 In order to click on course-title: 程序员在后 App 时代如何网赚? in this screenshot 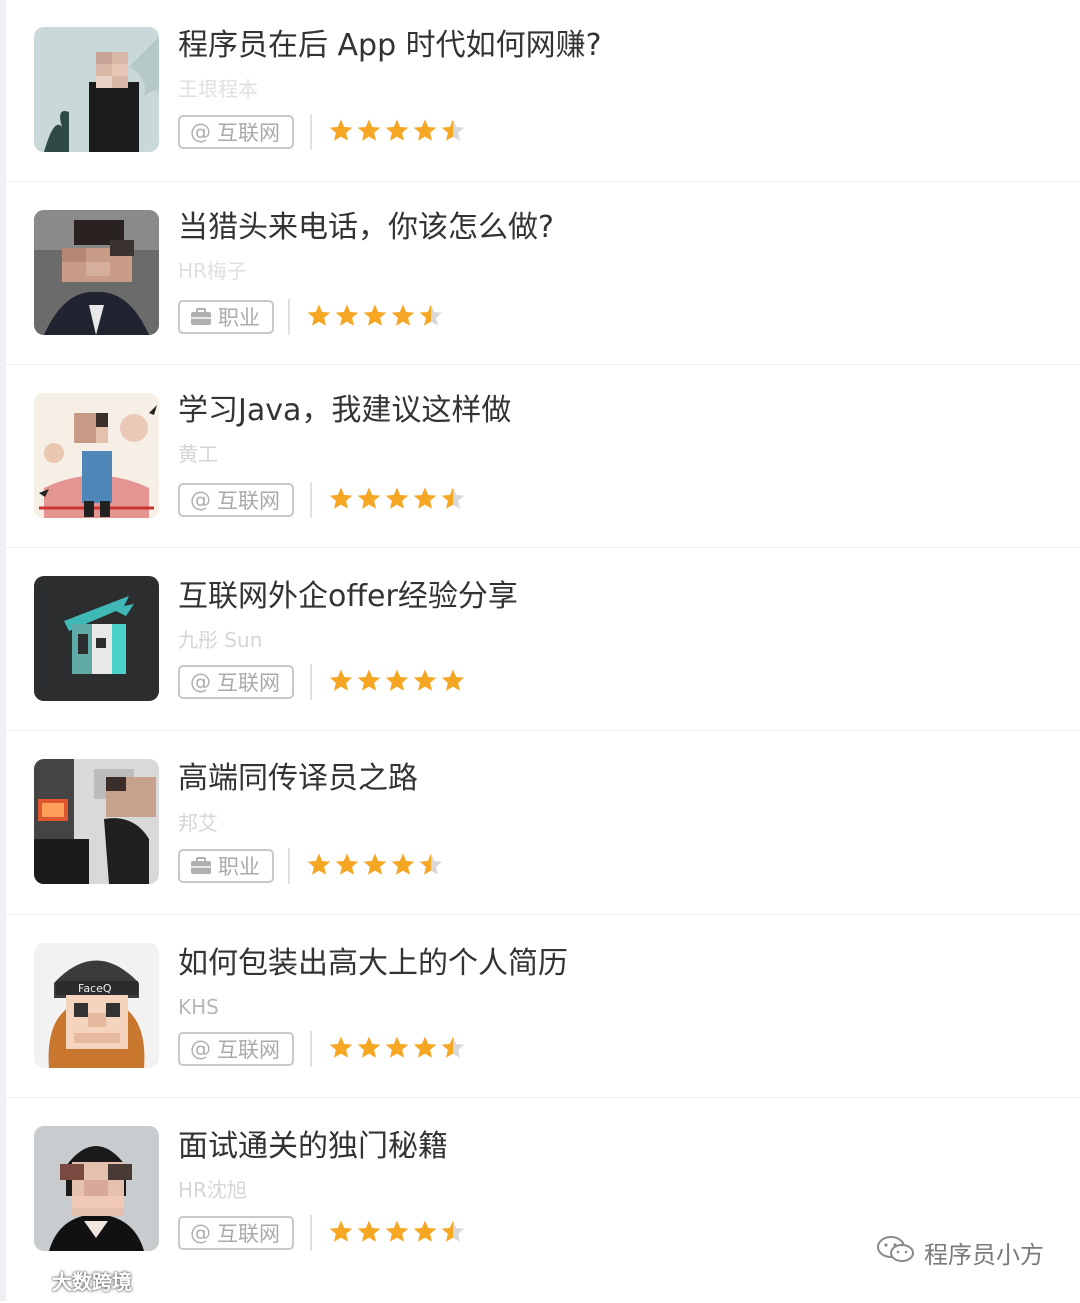, I will do `click(390, 46)`.